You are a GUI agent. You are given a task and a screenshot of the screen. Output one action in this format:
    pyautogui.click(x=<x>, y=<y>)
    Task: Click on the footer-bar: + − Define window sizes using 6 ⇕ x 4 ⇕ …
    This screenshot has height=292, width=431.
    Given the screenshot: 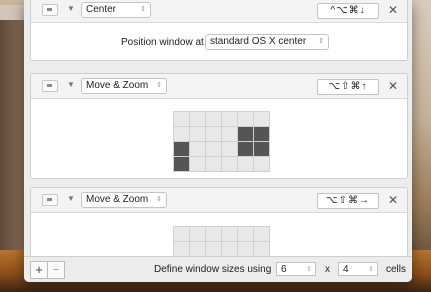 What is the action you would take?
    pyautogui.click(x=218, y=269)
    